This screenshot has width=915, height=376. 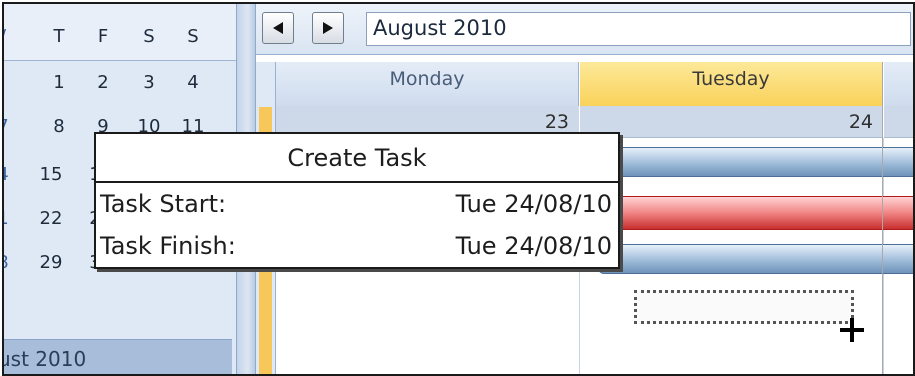 What do you see at coordinates (7, 174) in the screenshot?
I see `day-cell-partial: 4` at bounding box center [7, 174].